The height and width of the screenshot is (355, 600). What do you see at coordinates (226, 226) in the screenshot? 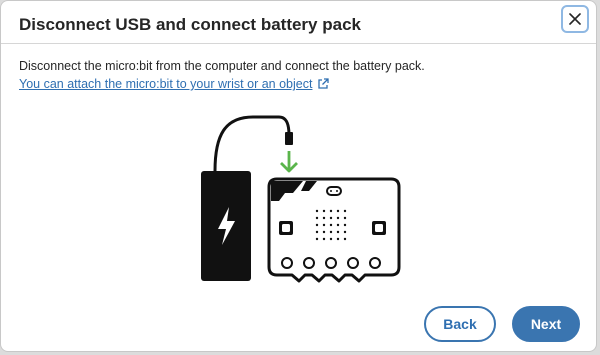
I see `battery-bolt-icon` at bounding box center [226, 226].